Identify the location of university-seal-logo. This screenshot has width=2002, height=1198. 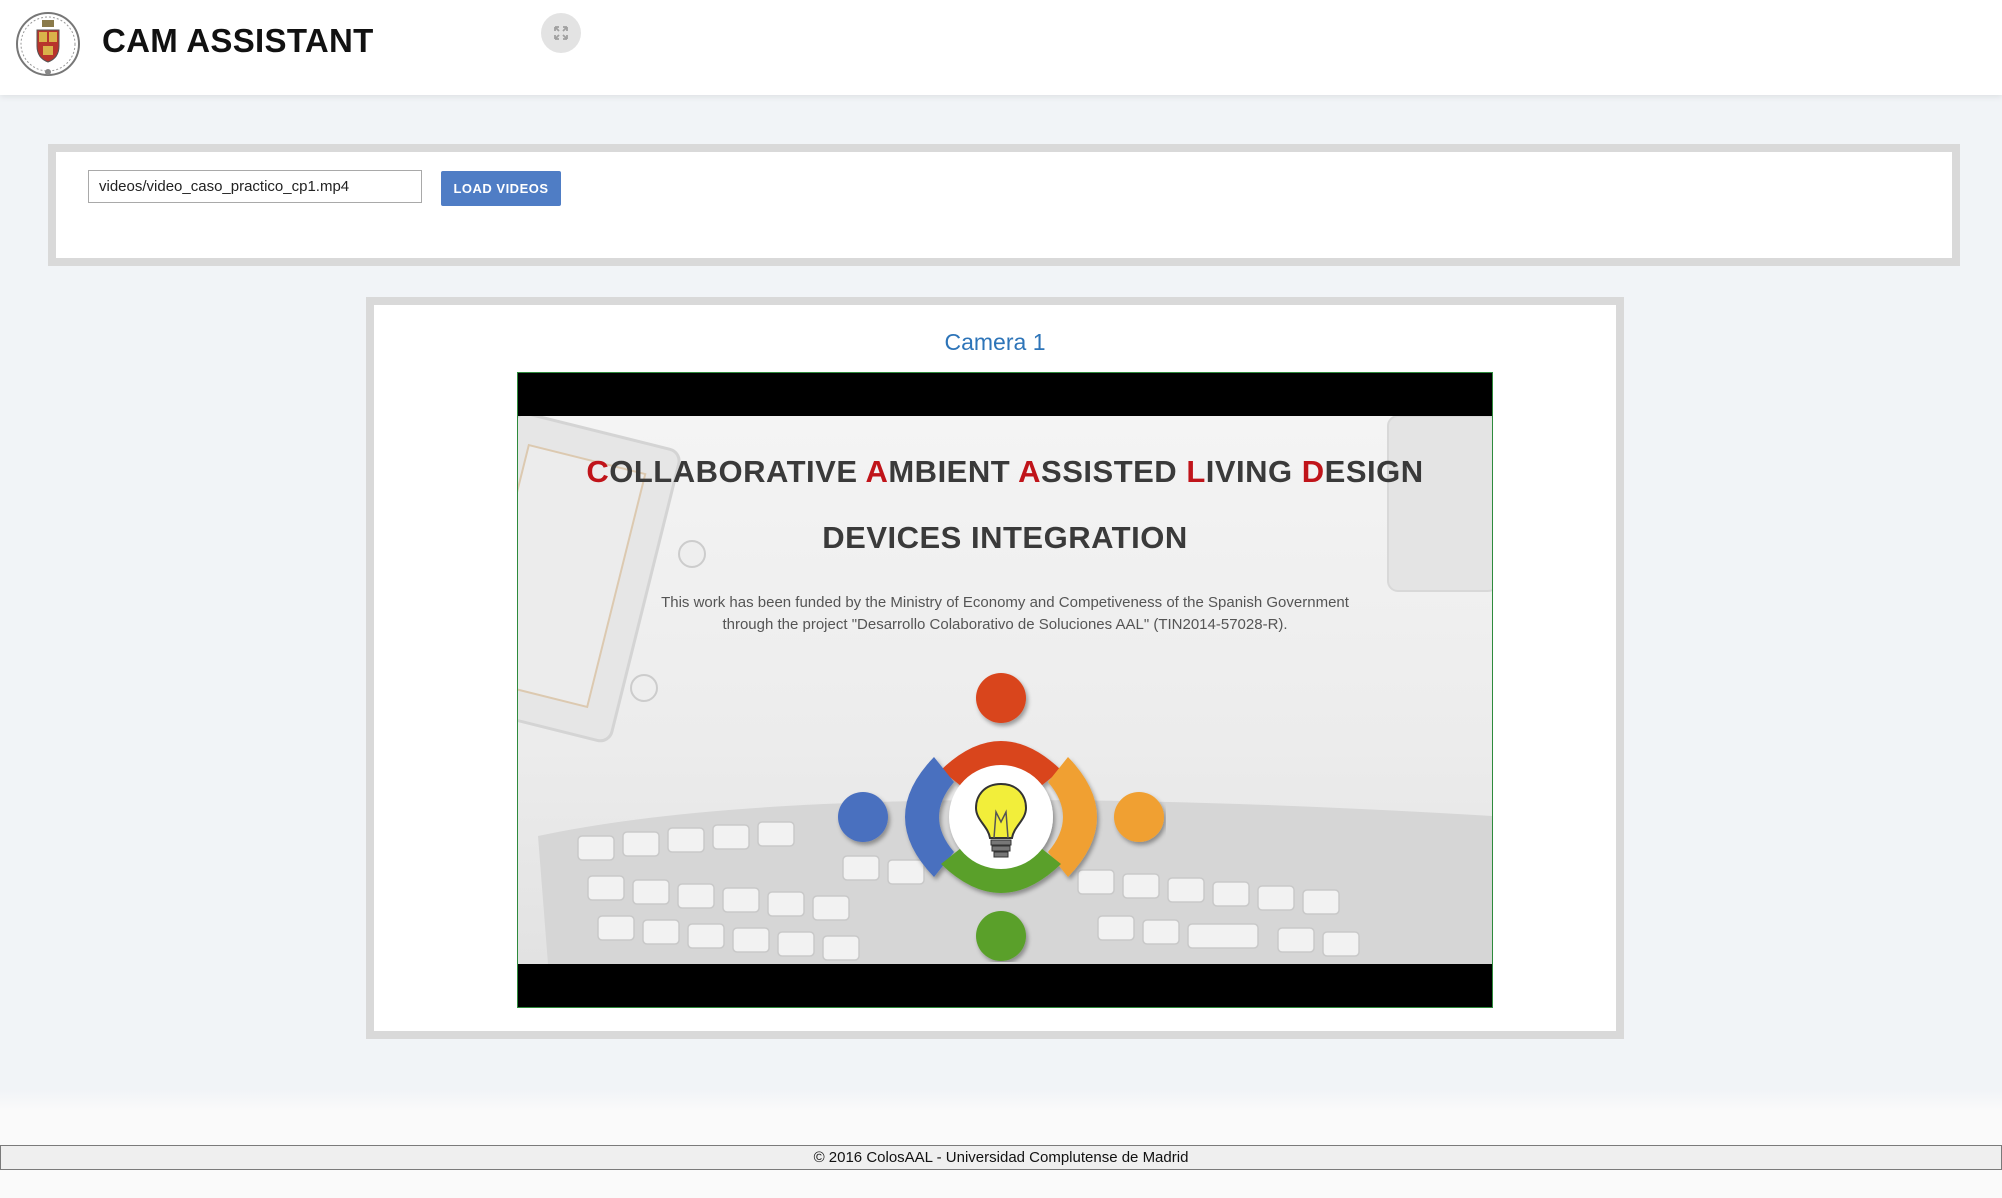
(48, 44).